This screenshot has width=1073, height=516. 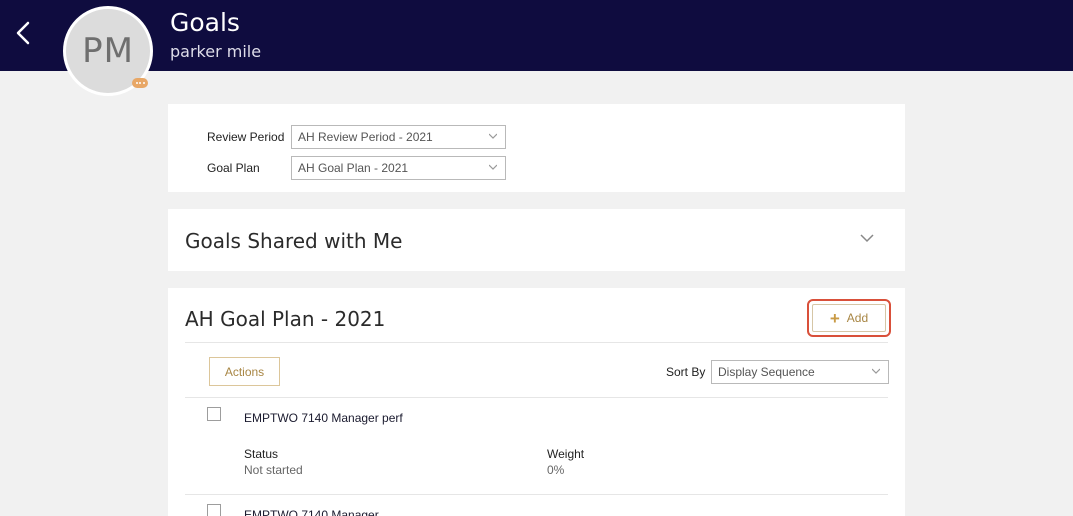 I want to click on more-options-icon, so click(x=140, y=83).